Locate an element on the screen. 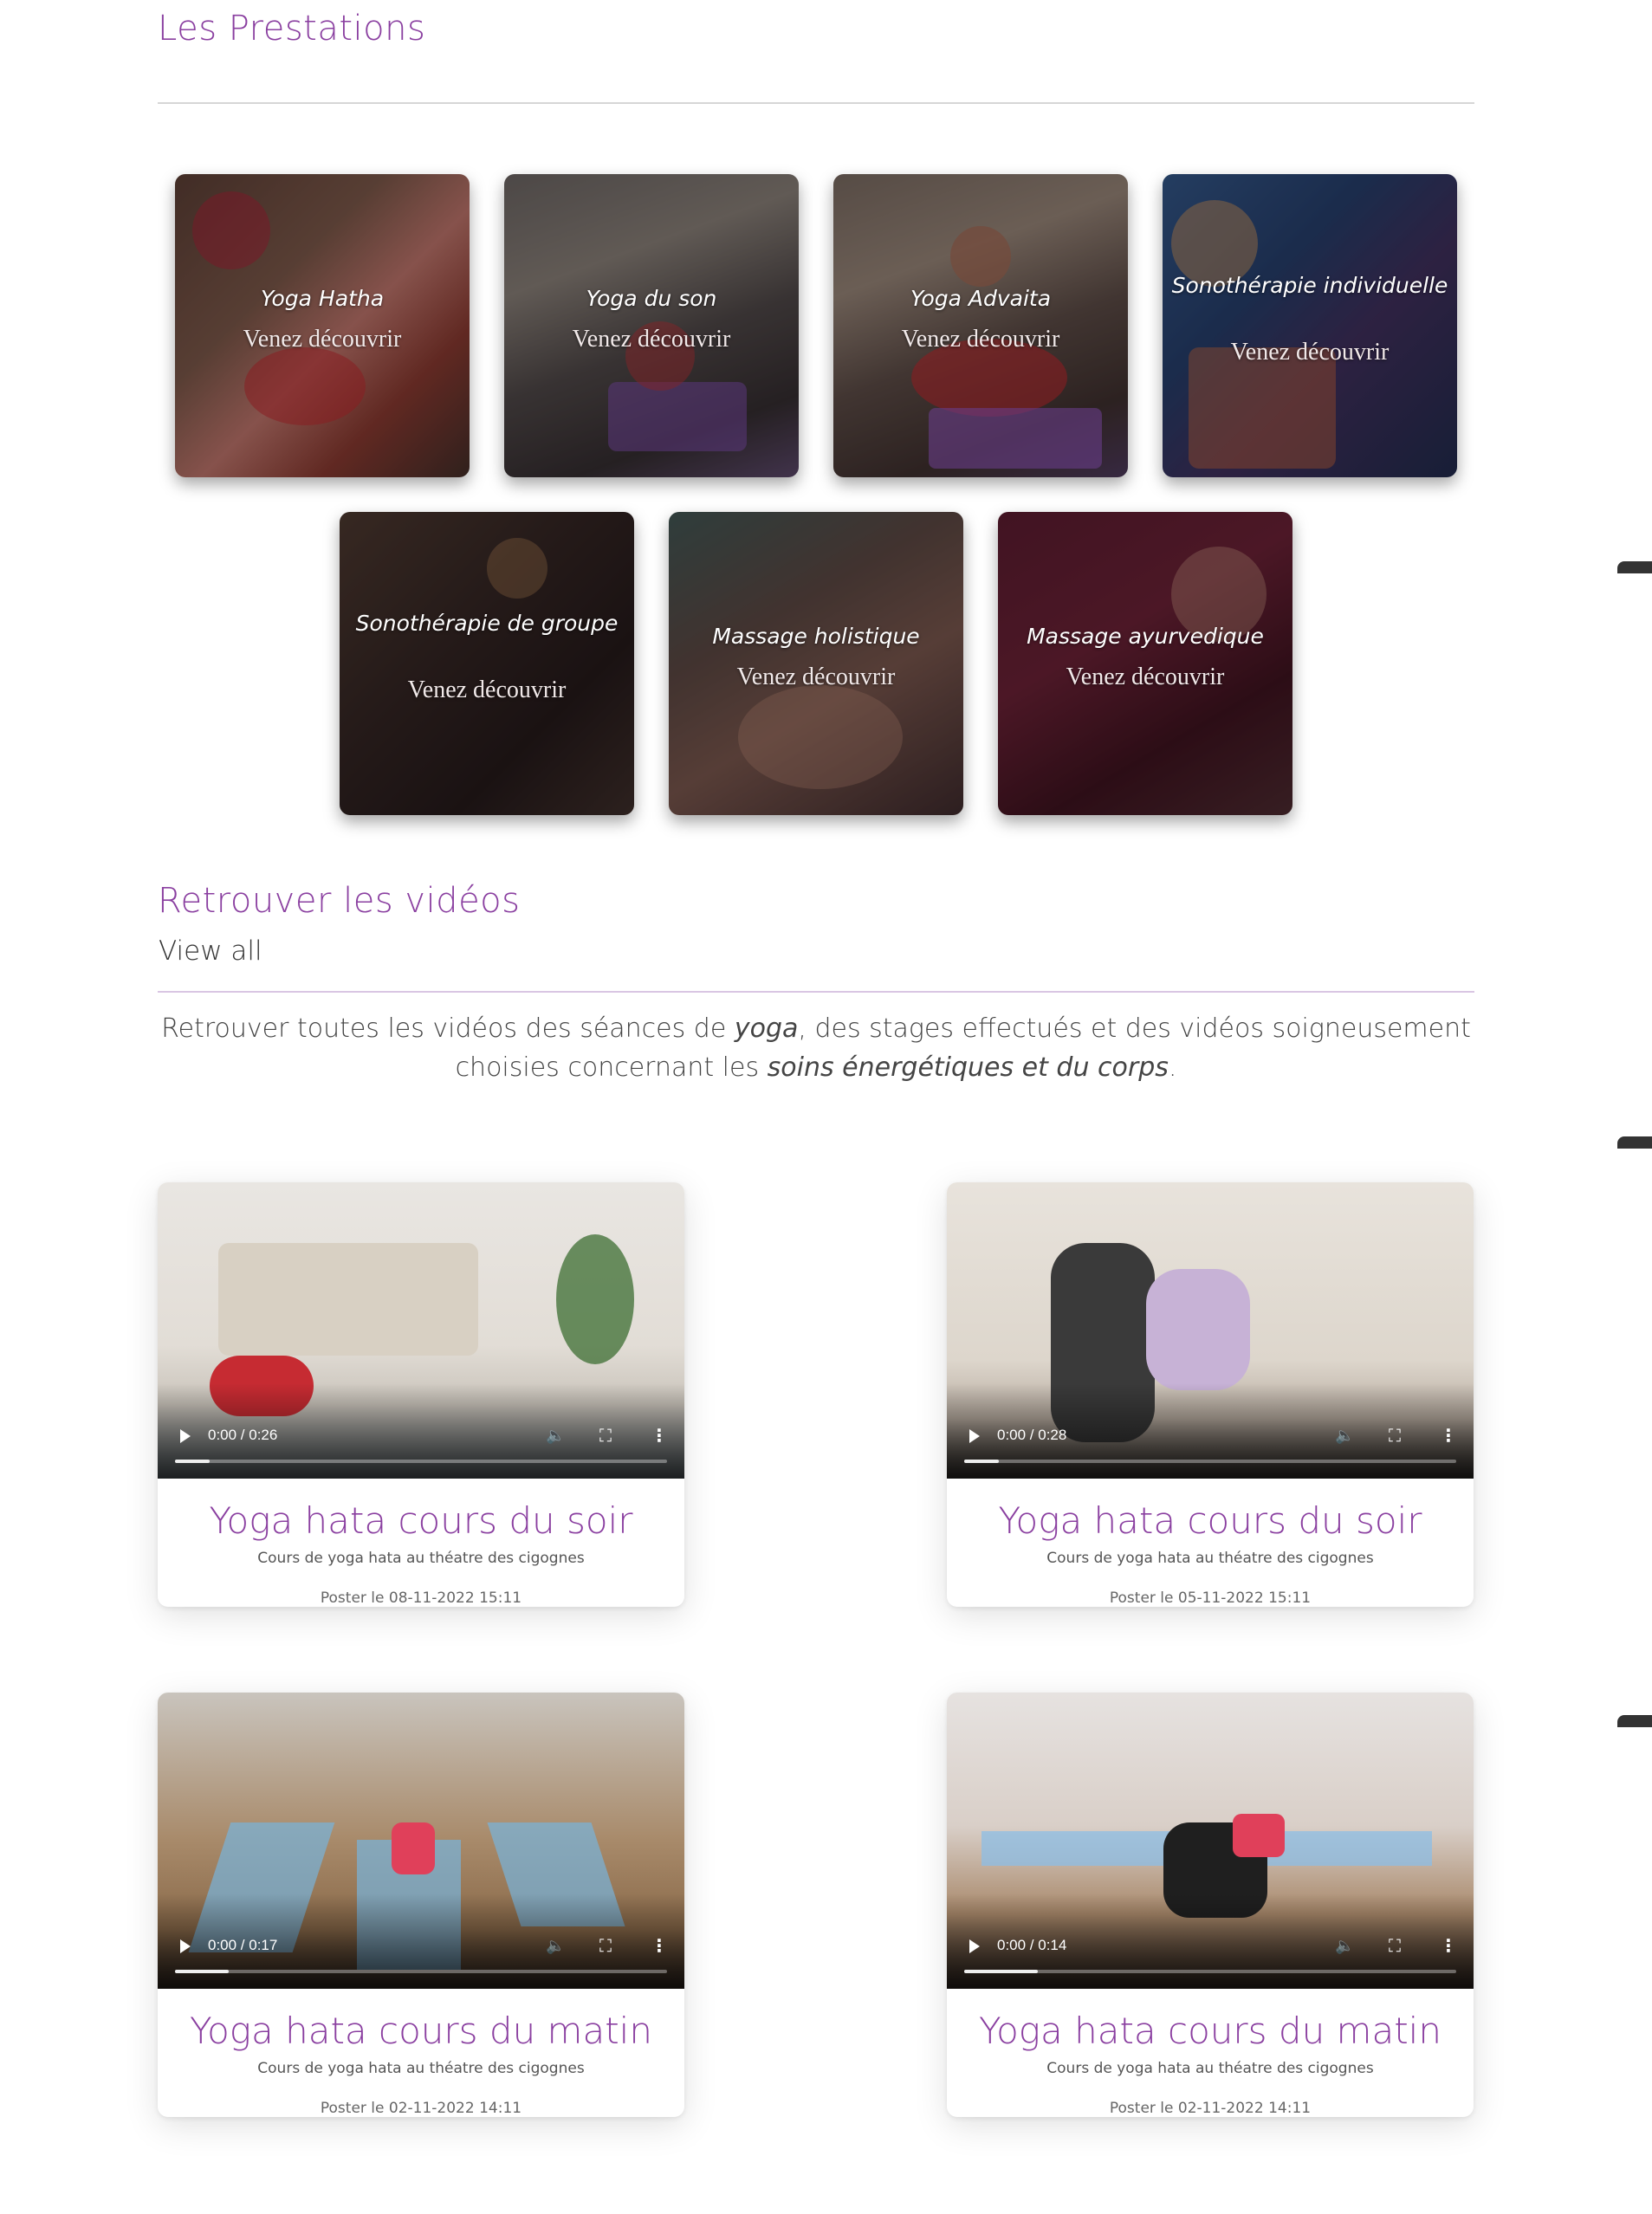 The width and height of the screenshot is (1652, 2214). video-time: 0:00 / 0:28 is located at coordinates (1032, 1435).